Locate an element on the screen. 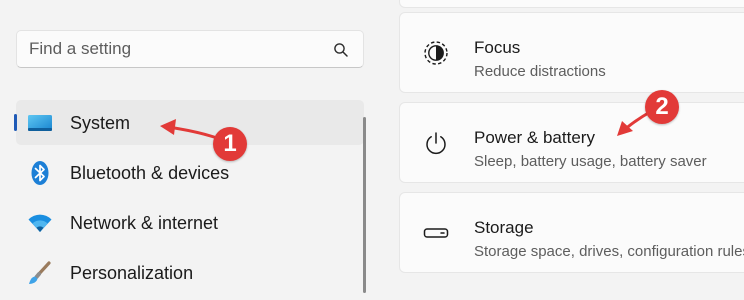 The height and width of the screenshot is (300, 744). sidebar-scrollbar is located at coordinates (364, 205).